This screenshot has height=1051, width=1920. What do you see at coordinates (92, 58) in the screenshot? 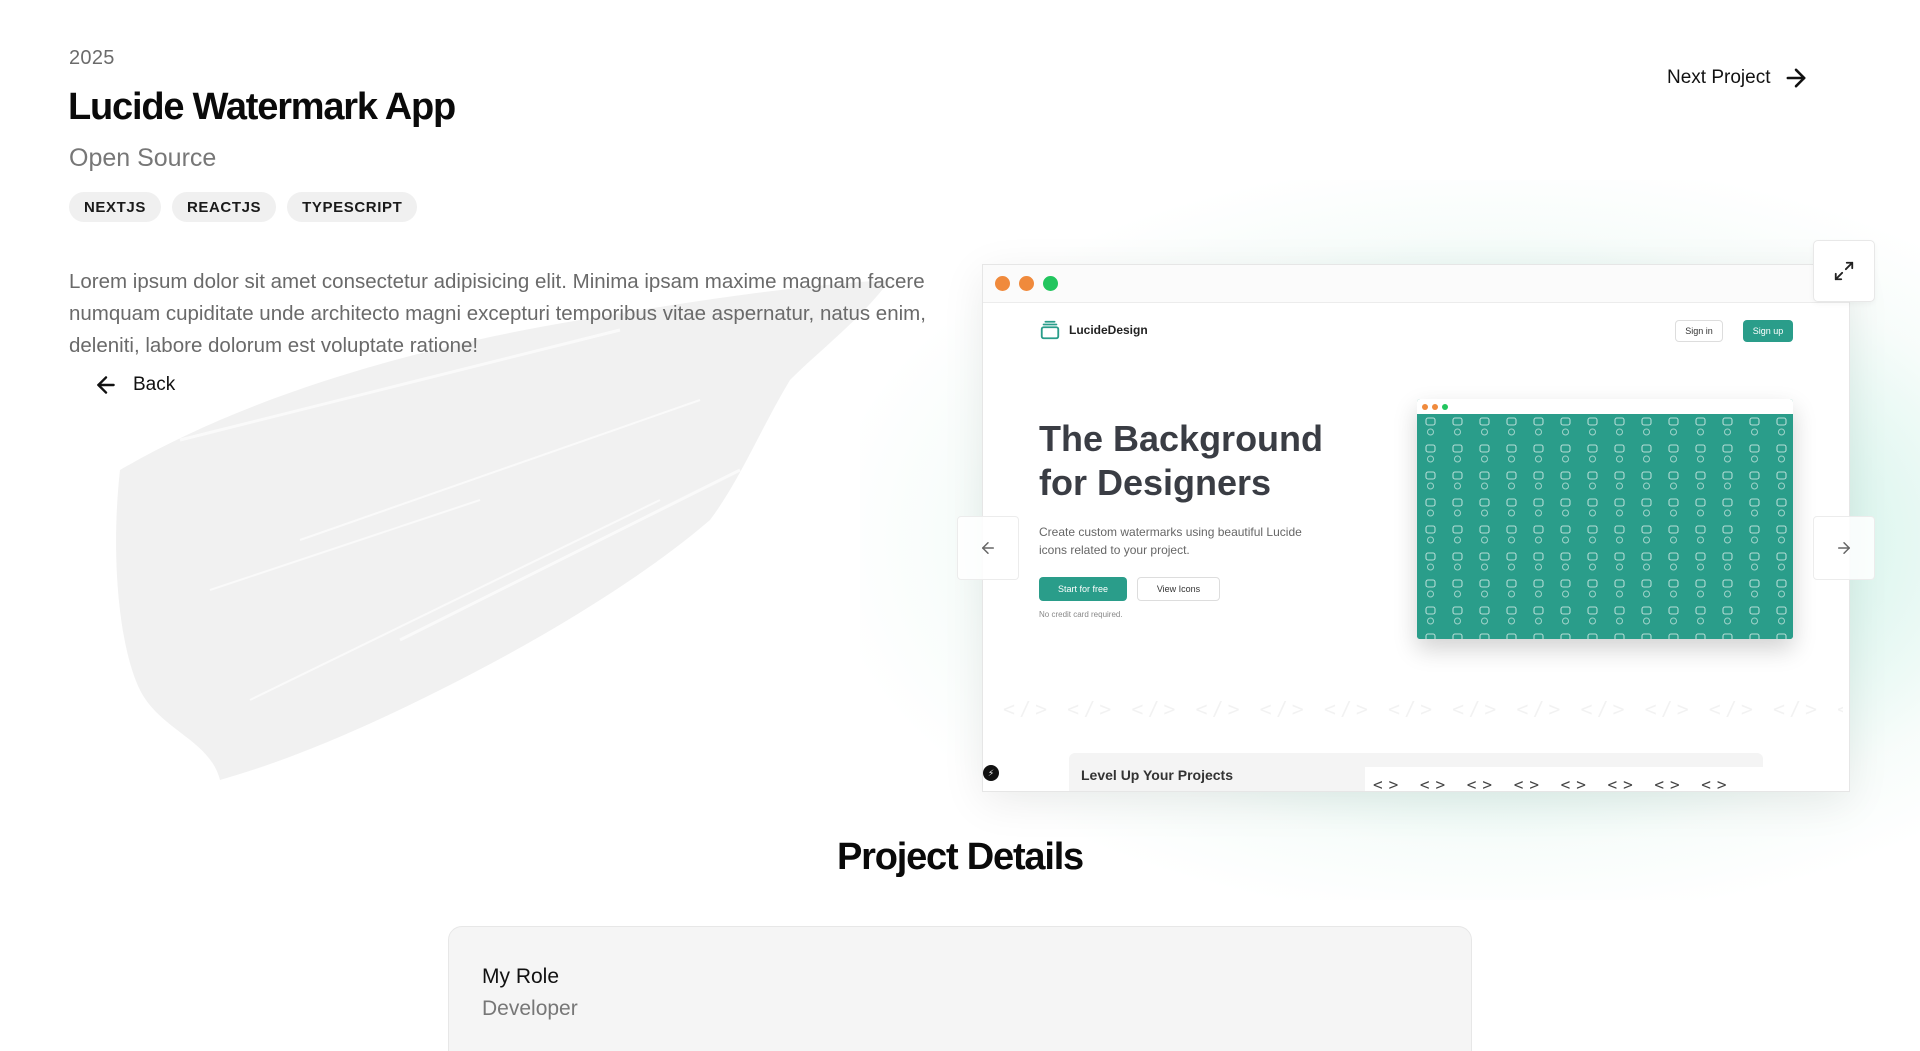
I see `project-year: 2025` at bounding box center [92, 58].